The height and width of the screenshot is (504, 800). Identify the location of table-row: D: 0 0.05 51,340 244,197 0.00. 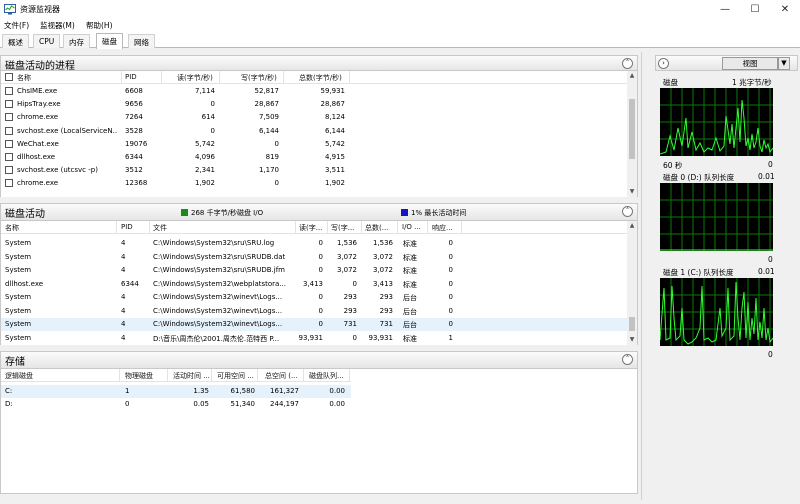
(176, 404).